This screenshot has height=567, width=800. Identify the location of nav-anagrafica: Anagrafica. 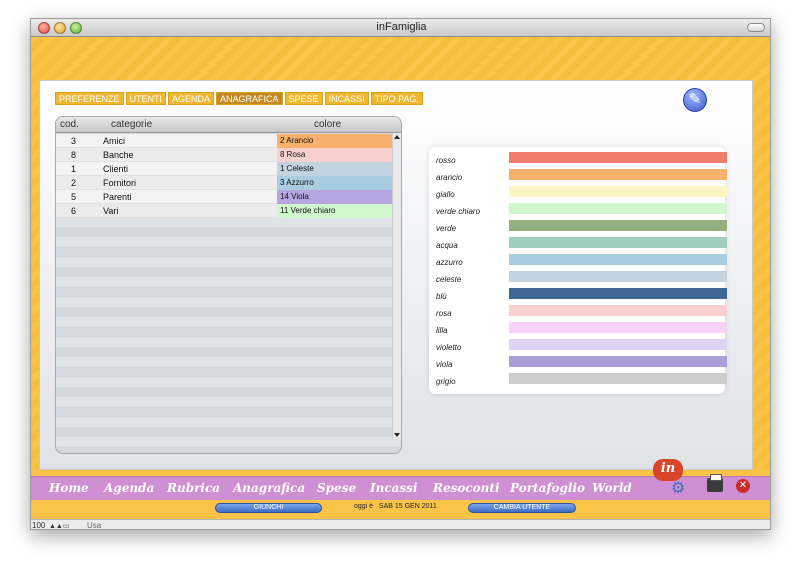
(269, 488).